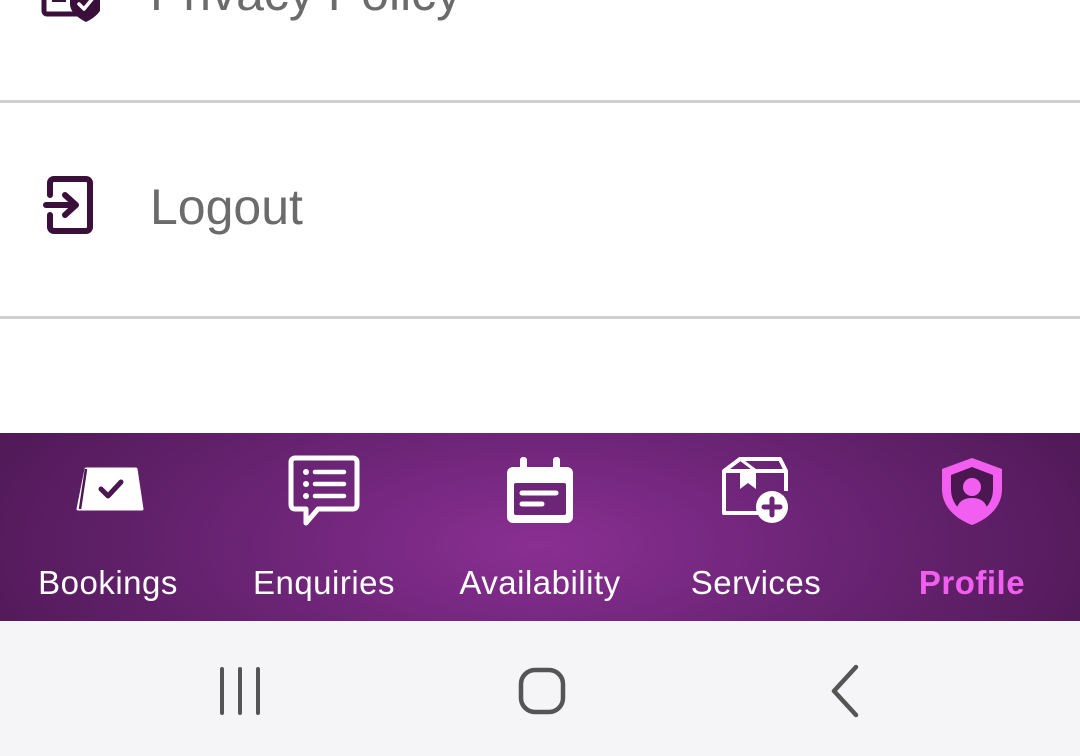 The height and width of the screenshot is (756, 1080). I want to click on tab-label: Availability, so click(540, 582).